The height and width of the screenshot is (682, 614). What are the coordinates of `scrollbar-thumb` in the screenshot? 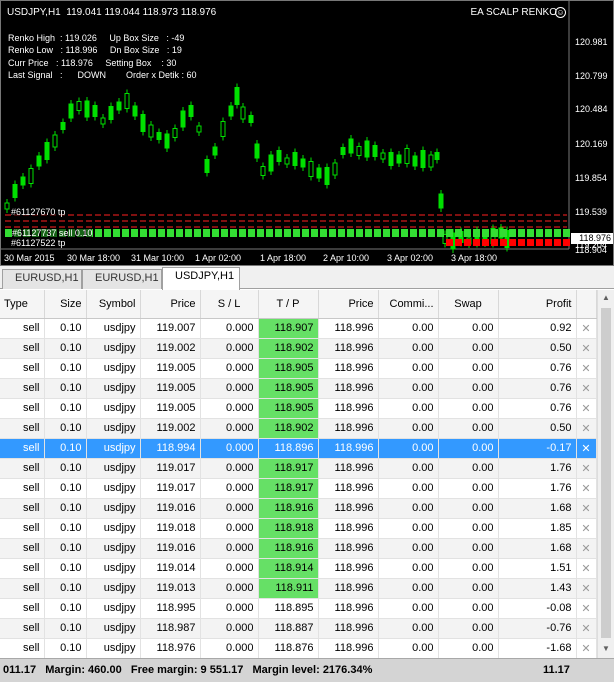 It's located at (606, 473).